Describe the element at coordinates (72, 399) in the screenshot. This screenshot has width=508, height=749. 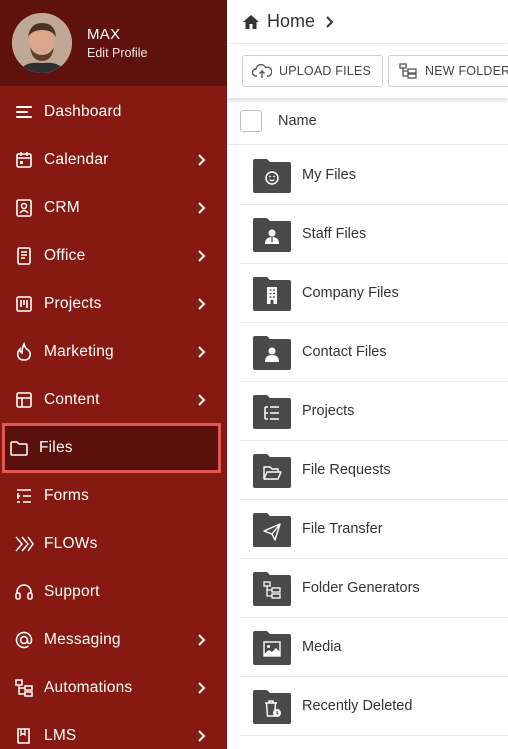
I see `sidebar-item-label: Content` at that location.